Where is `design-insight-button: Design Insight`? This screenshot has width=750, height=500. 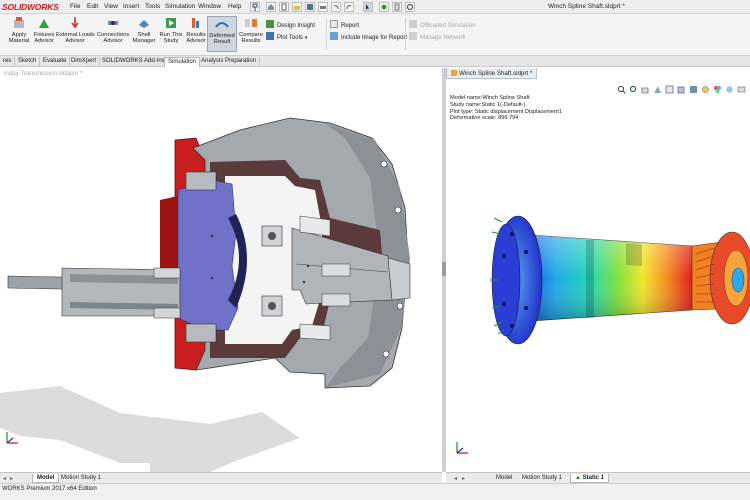
design-insight-button: Design Insight is located at coordinates (290, 24).